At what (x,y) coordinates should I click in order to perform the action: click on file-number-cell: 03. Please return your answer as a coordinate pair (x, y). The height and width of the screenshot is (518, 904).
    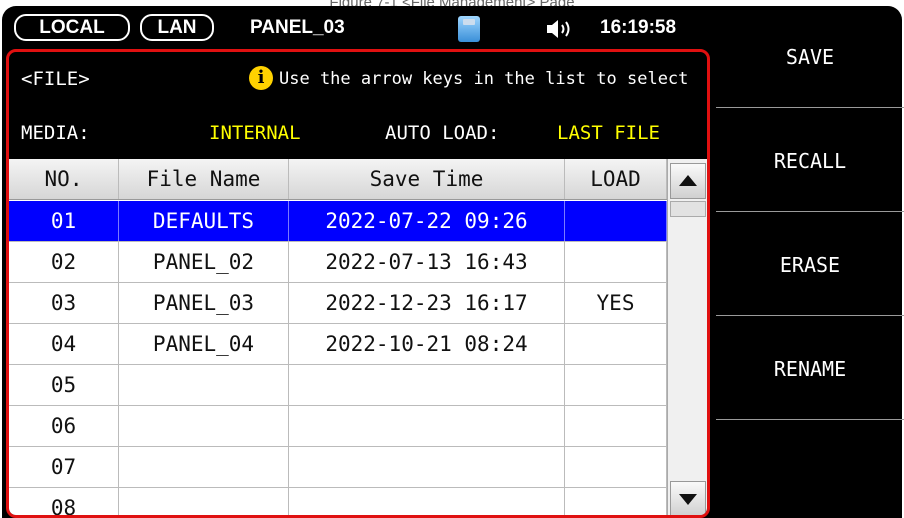
    Looking at the image, I should click on (64, 303).